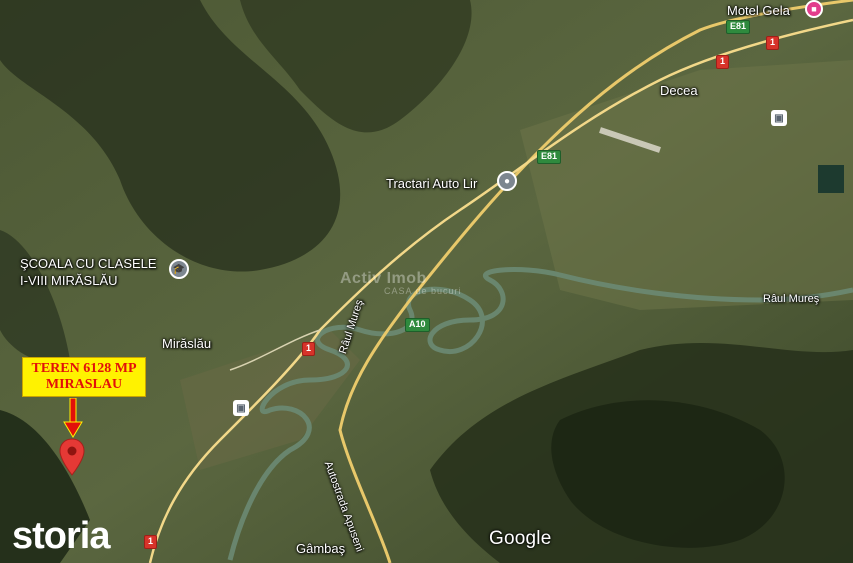  I want to click on place-label-miraslau: Mirăslău, so click(187, 343).